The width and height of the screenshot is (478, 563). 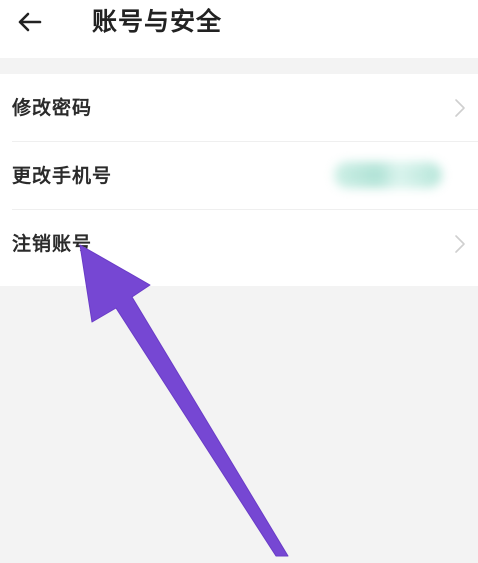 I want to click on back-arrow-icon, so click(x=30, y=22).